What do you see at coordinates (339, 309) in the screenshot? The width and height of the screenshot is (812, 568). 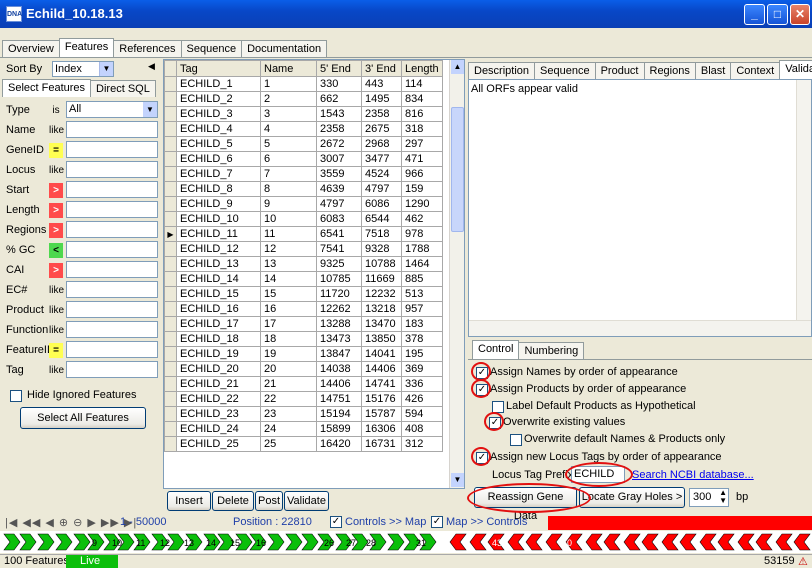 I see `cell-5-end: 12262` at bounding box center [339, 309].